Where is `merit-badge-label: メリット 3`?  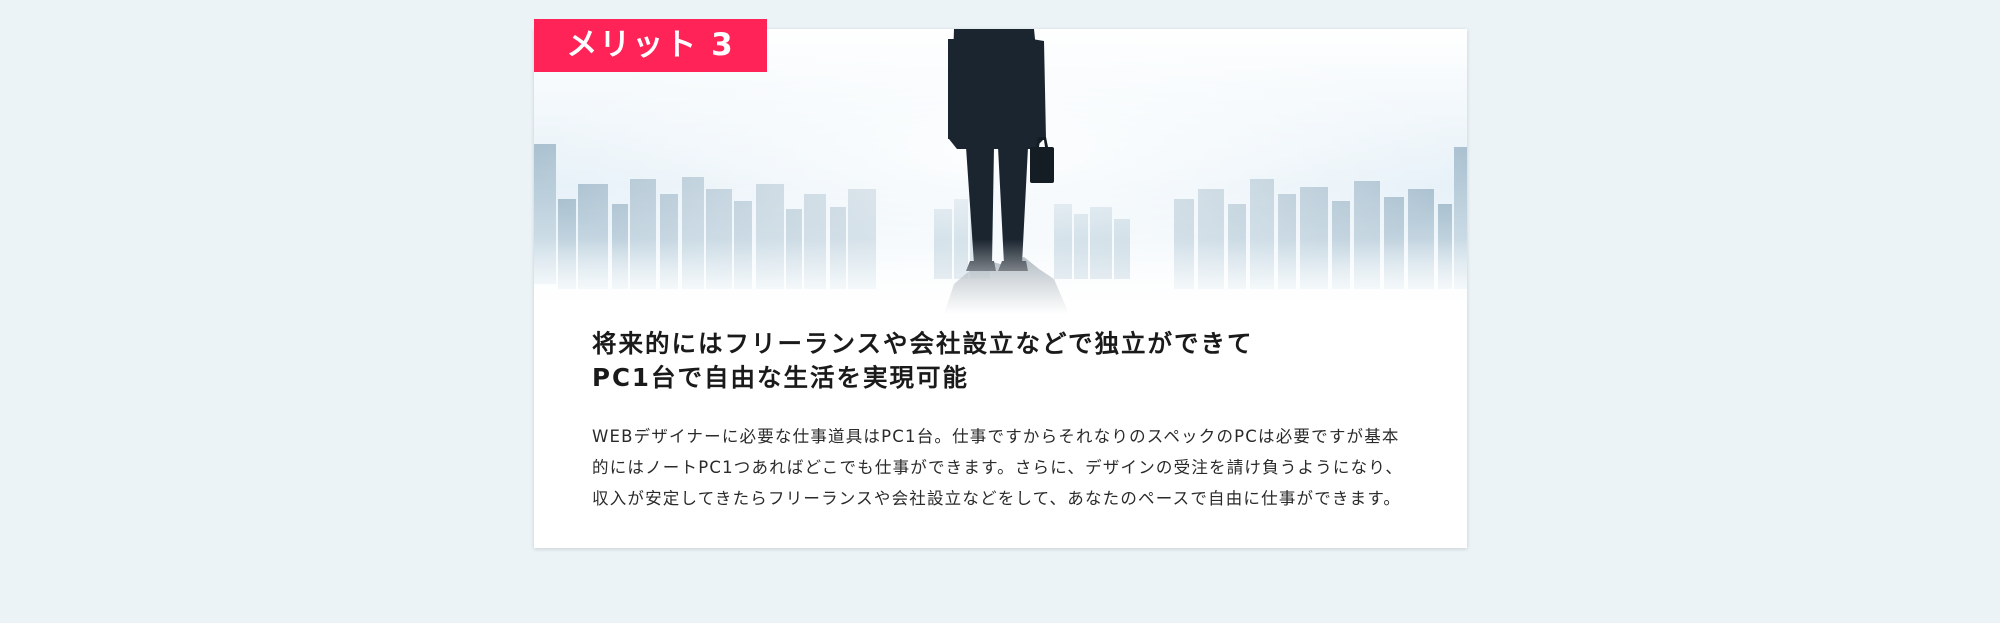 merit-badge-label: メリット 3 is located at coordinates (650, 45).